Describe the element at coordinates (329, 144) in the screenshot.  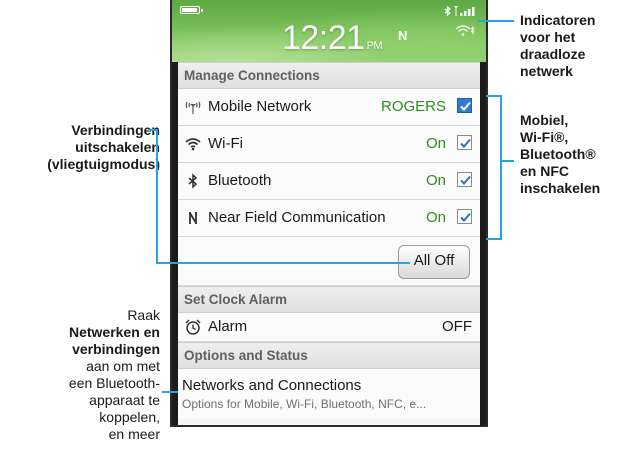
I see `wifi-row: Wi-Fi On` at that location.